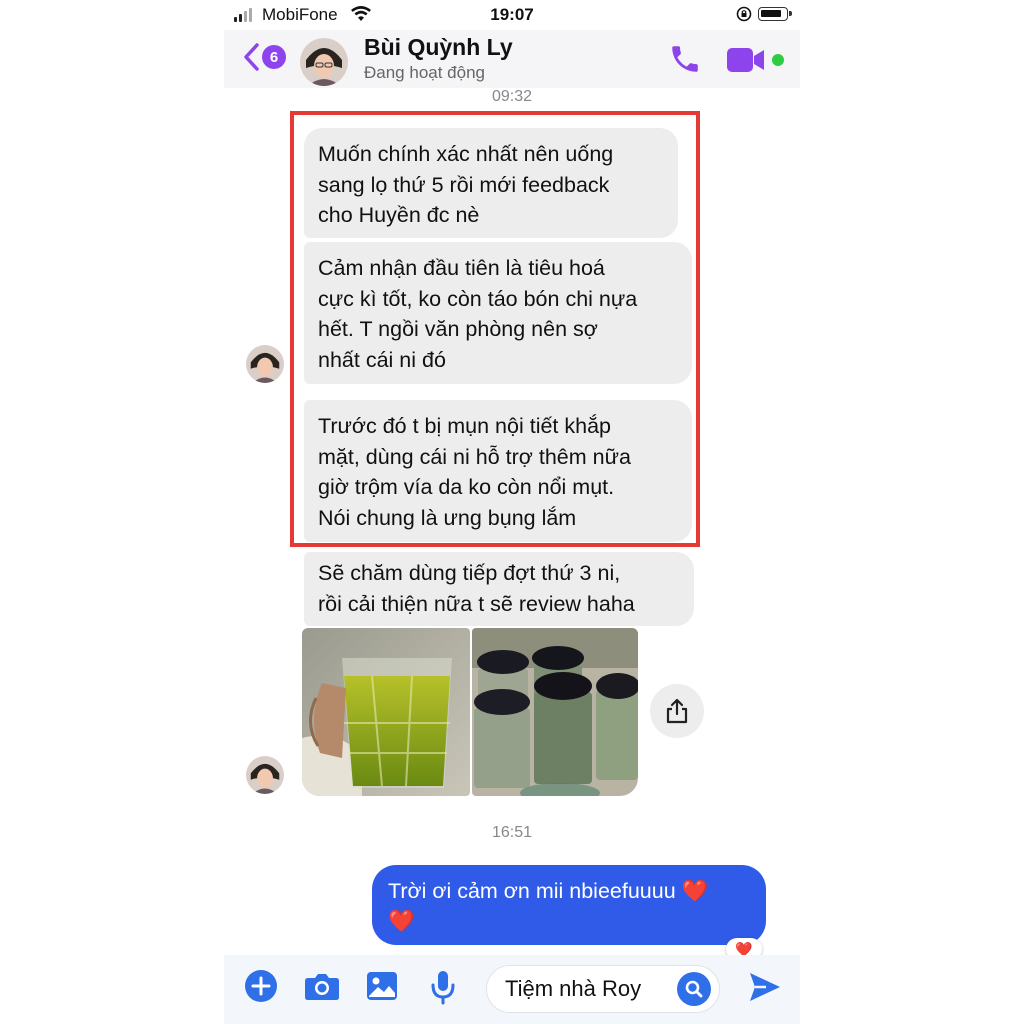  I want to click on back-button: 6, so click(264, 57).